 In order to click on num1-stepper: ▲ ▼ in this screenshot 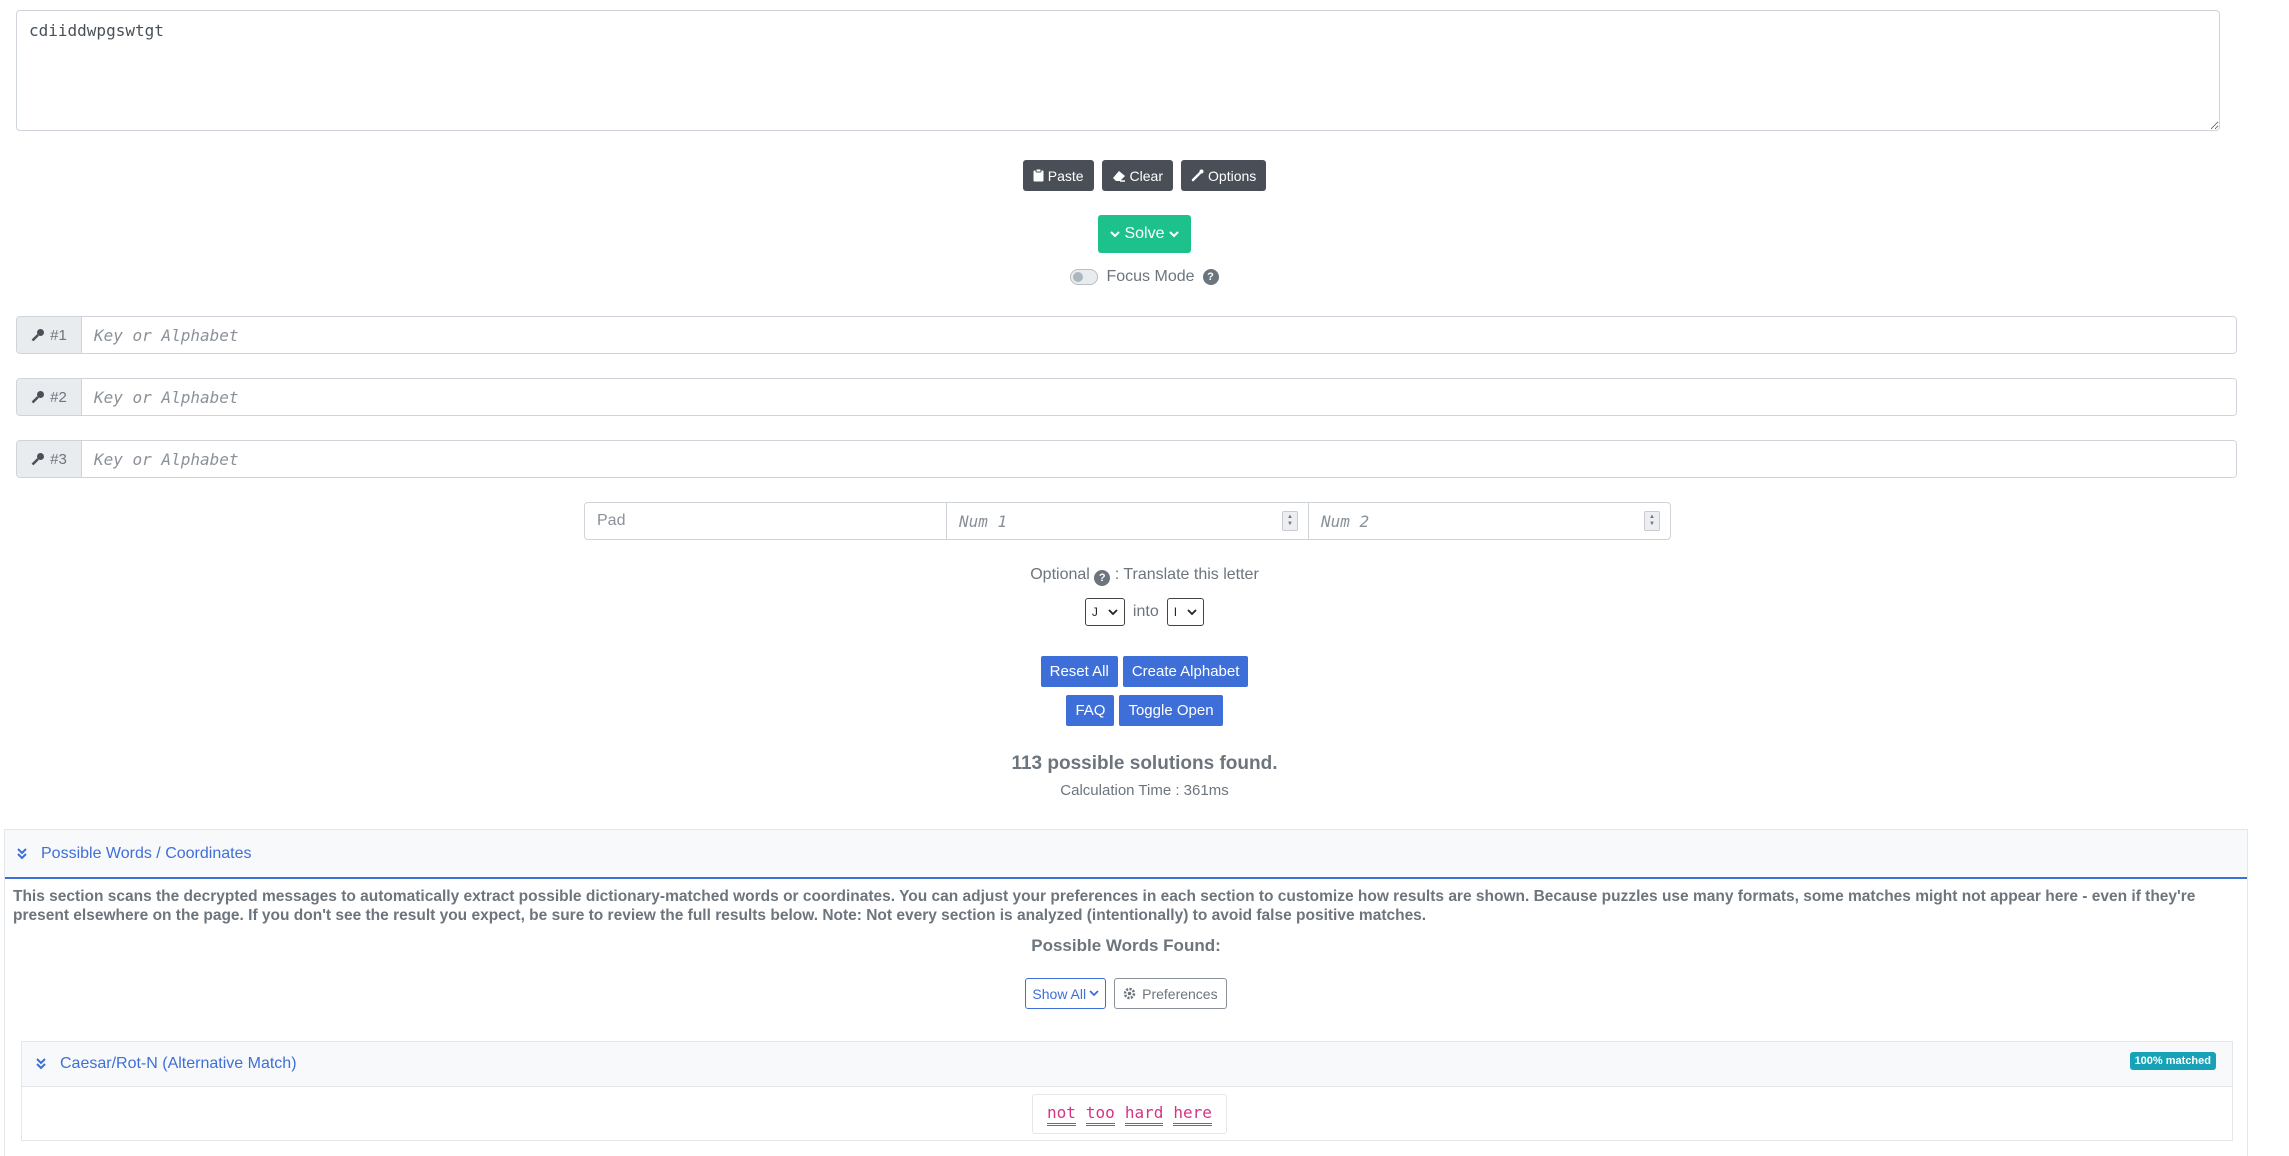, I will do `click(1290, 521)`.